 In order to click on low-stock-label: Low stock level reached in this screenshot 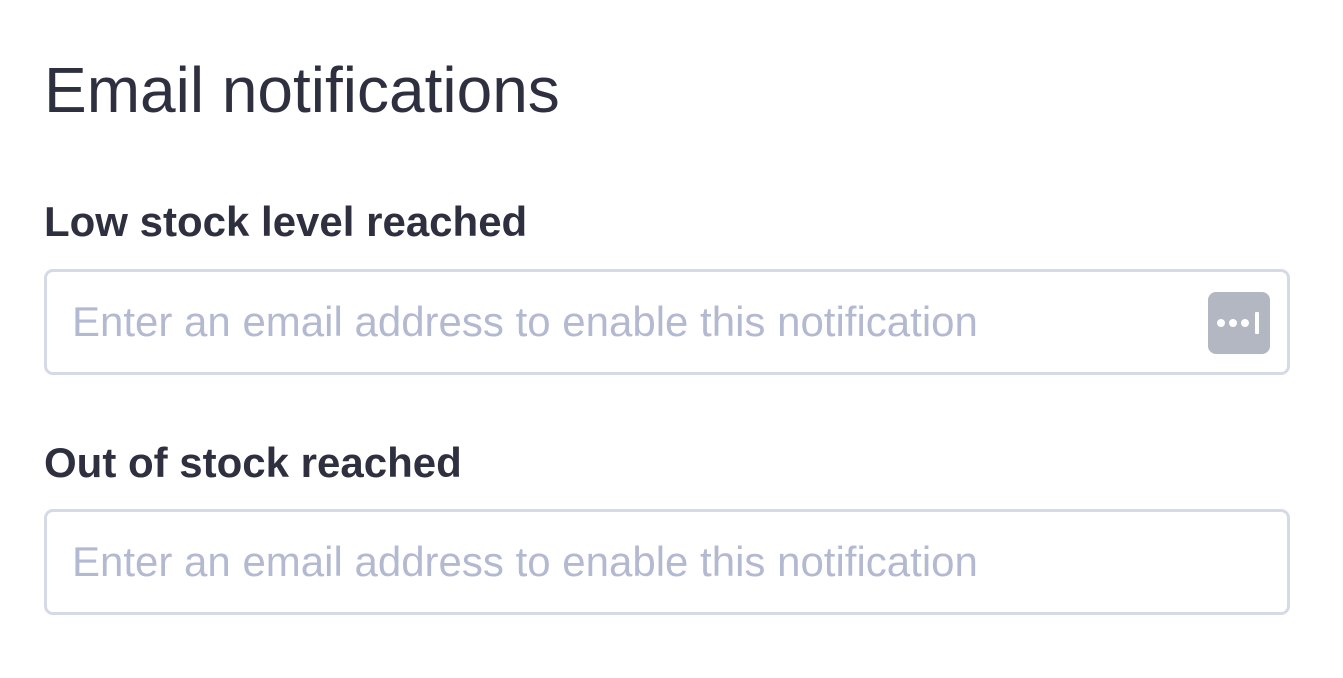, I will do `click(286, 221)`.